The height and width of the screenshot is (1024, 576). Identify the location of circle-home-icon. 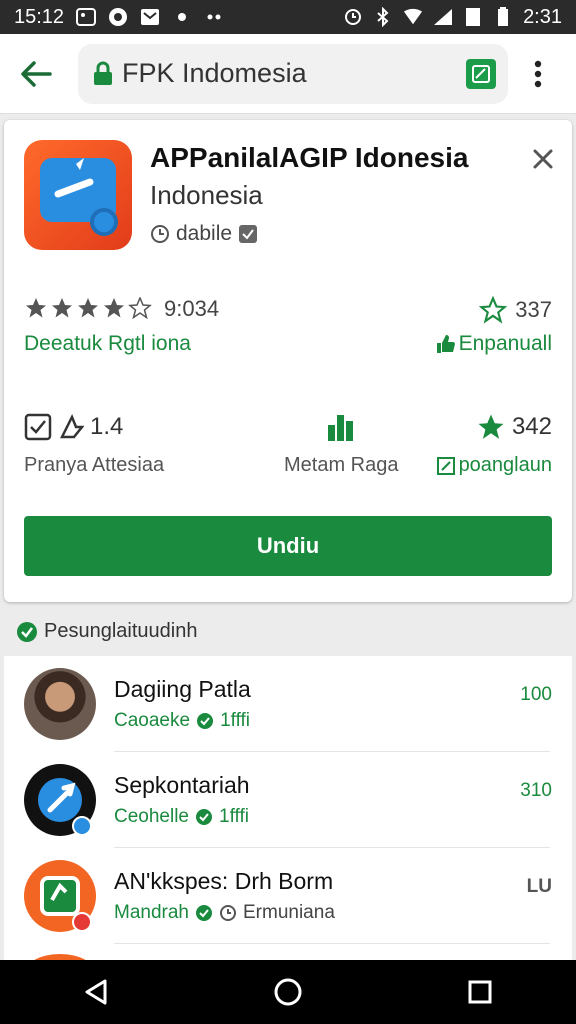
(288, 992).